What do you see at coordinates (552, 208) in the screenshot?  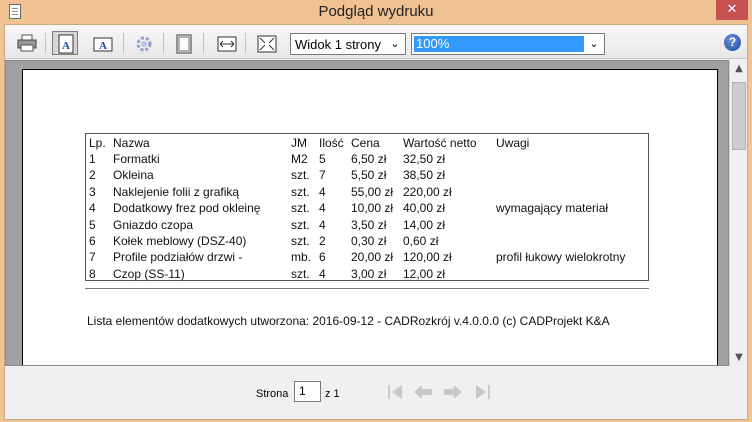 I see `cell-notes: wymagający materiał` at bounding box center [552, 208].